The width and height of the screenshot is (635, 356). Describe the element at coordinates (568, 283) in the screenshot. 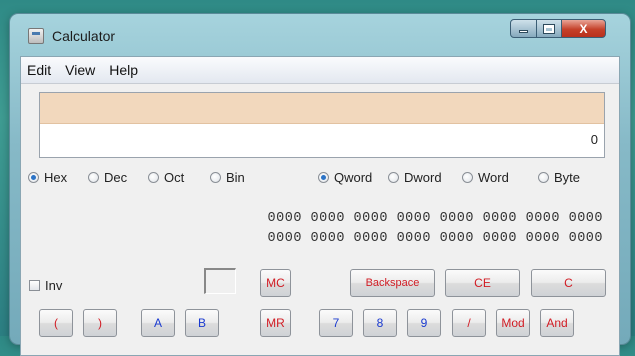

I see `c-button: C` at that location.